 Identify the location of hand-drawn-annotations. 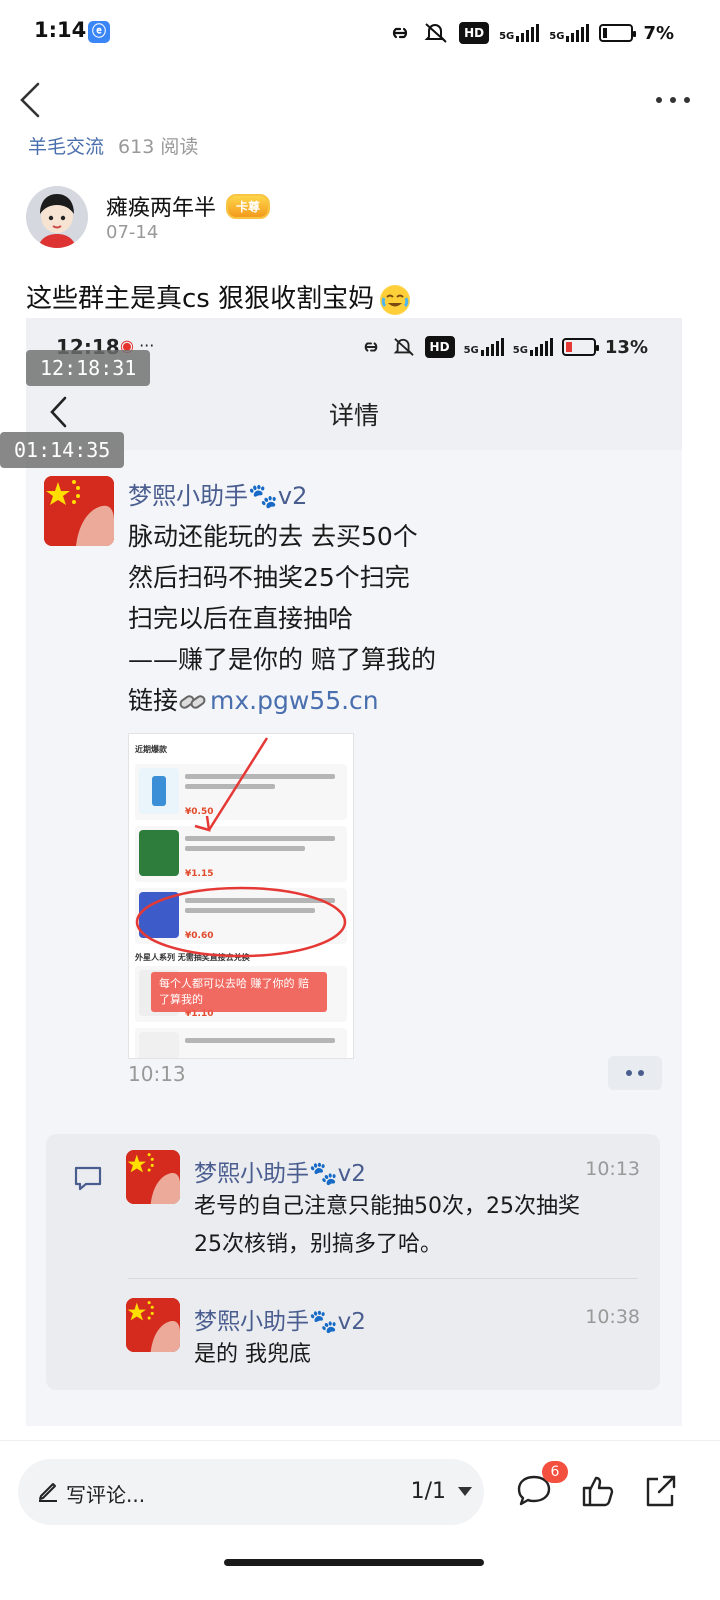
(241, 847).